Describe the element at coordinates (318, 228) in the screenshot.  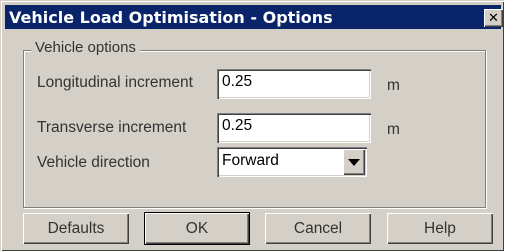
I see `cancel-button: Cancel` at that location.